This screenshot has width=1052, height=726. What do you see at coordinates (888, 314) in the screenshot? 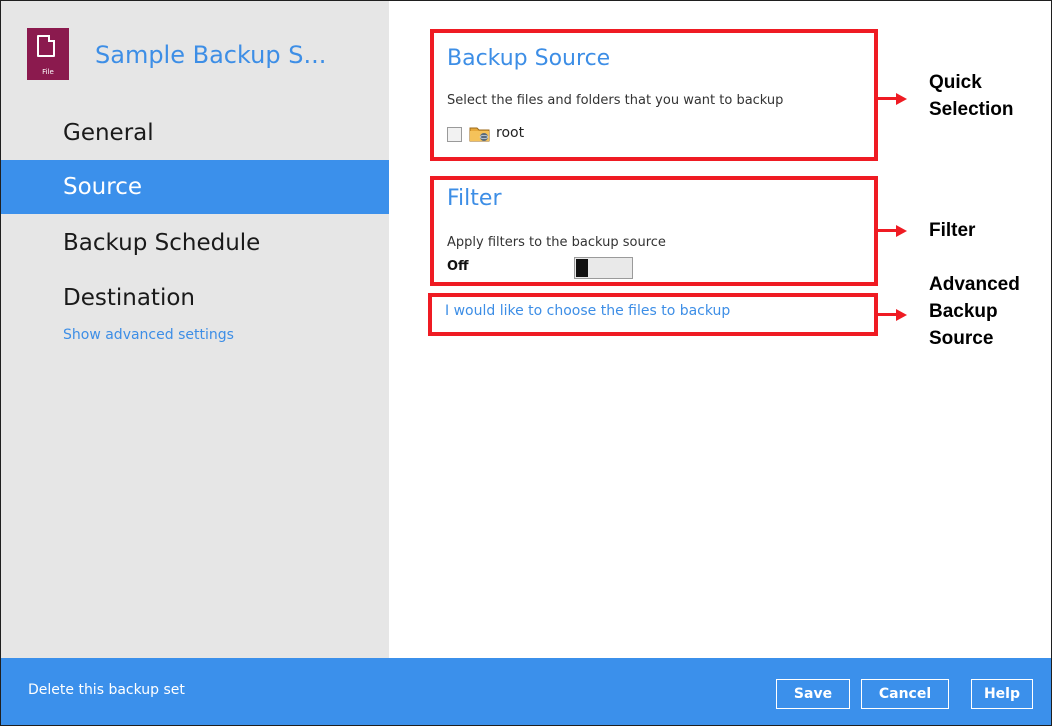
I see `advanced-source-arrow-line` at bounding box center [888, 314].